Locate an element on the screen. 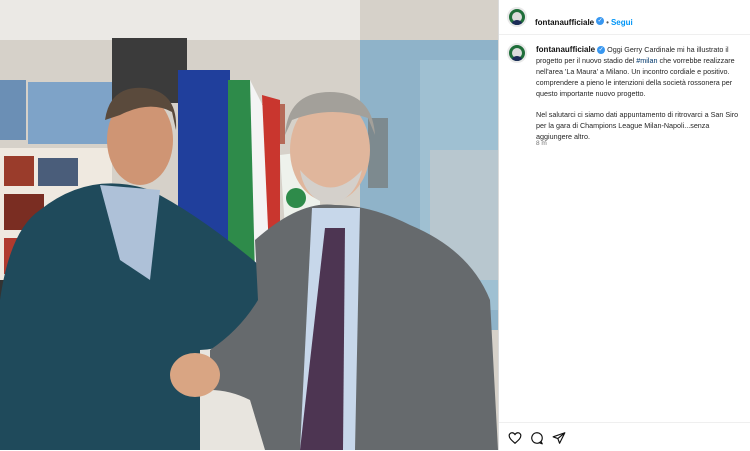 The height and width of the screenshot is (451, 750). post-header: fontanaufficiale ✓ • Segui is located at coordinates (624, 17).